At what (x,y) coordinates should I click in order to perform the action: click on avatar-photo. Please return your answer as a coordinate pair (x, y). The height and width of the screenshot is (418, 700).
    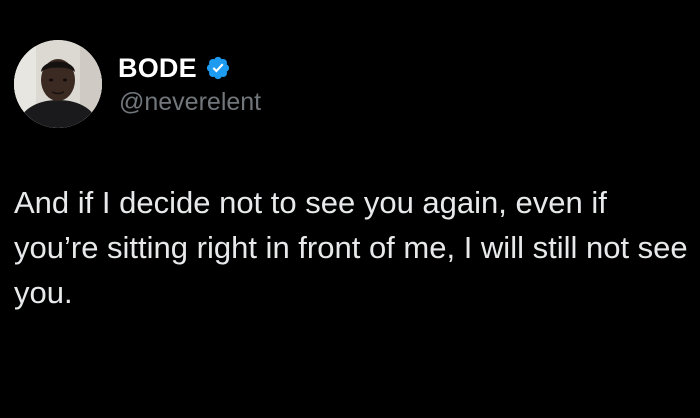
    Looking at the image, I should click on (58, 84).